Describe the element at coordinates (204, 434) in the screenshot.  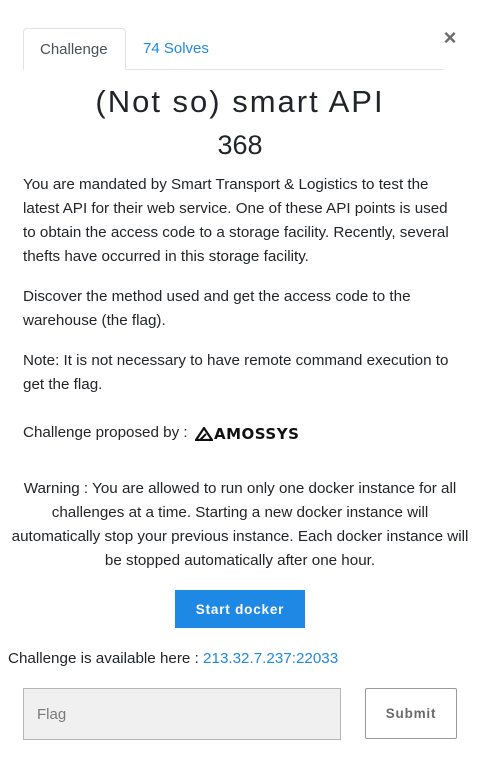
I see `amossys-logo-icon` at that location.